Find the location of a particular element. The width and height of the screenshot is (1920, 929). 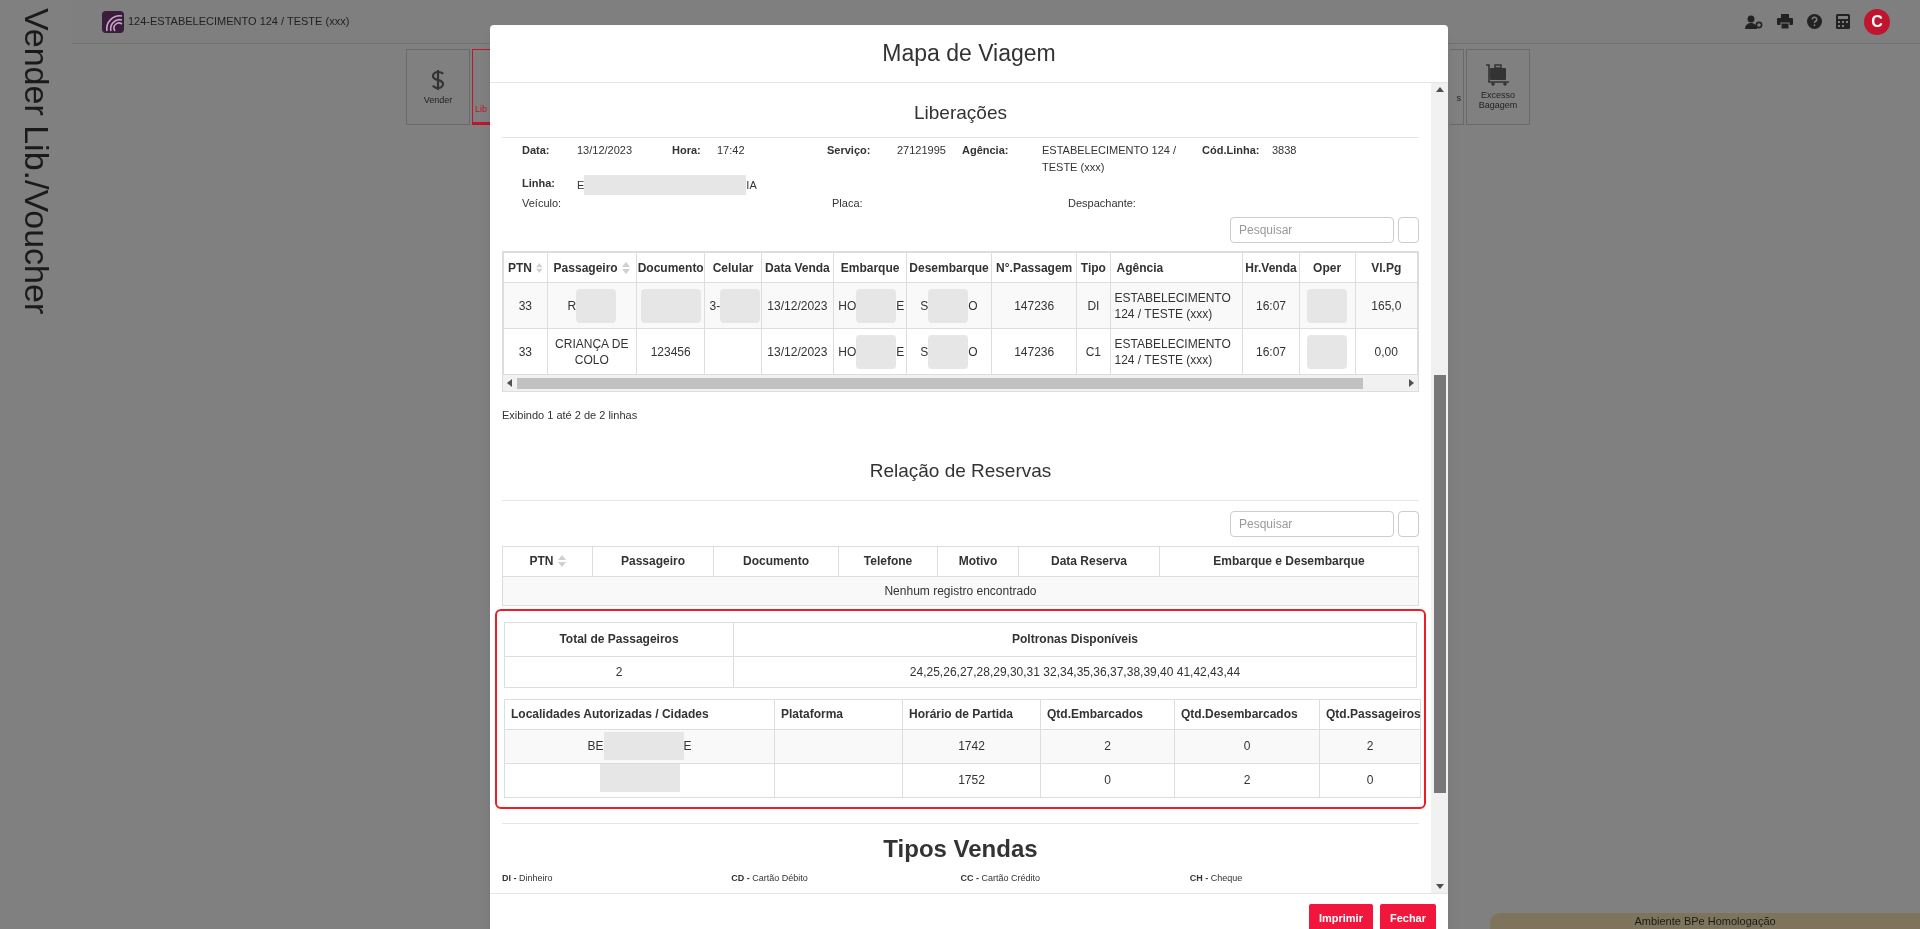

user-avatar: C is located at coordinates (1877, 21).